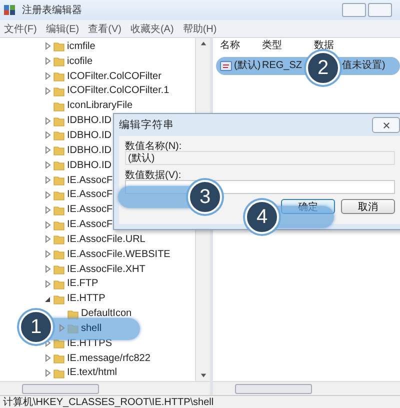 The image size is (400, 408). Describe the element at coordinates (153, 174) in the screenshot. I see `field-label: 数值数据(V):` at that location.